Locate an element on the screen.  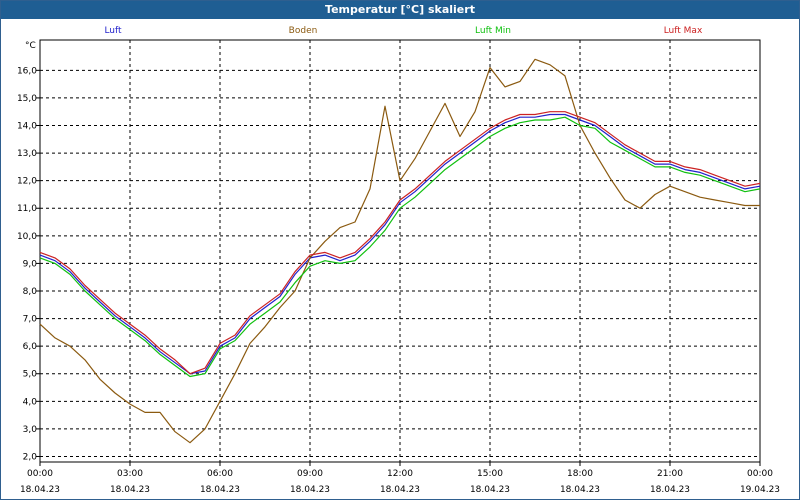
y-tick-label: 16,0 is located at coordinates (27, 71).